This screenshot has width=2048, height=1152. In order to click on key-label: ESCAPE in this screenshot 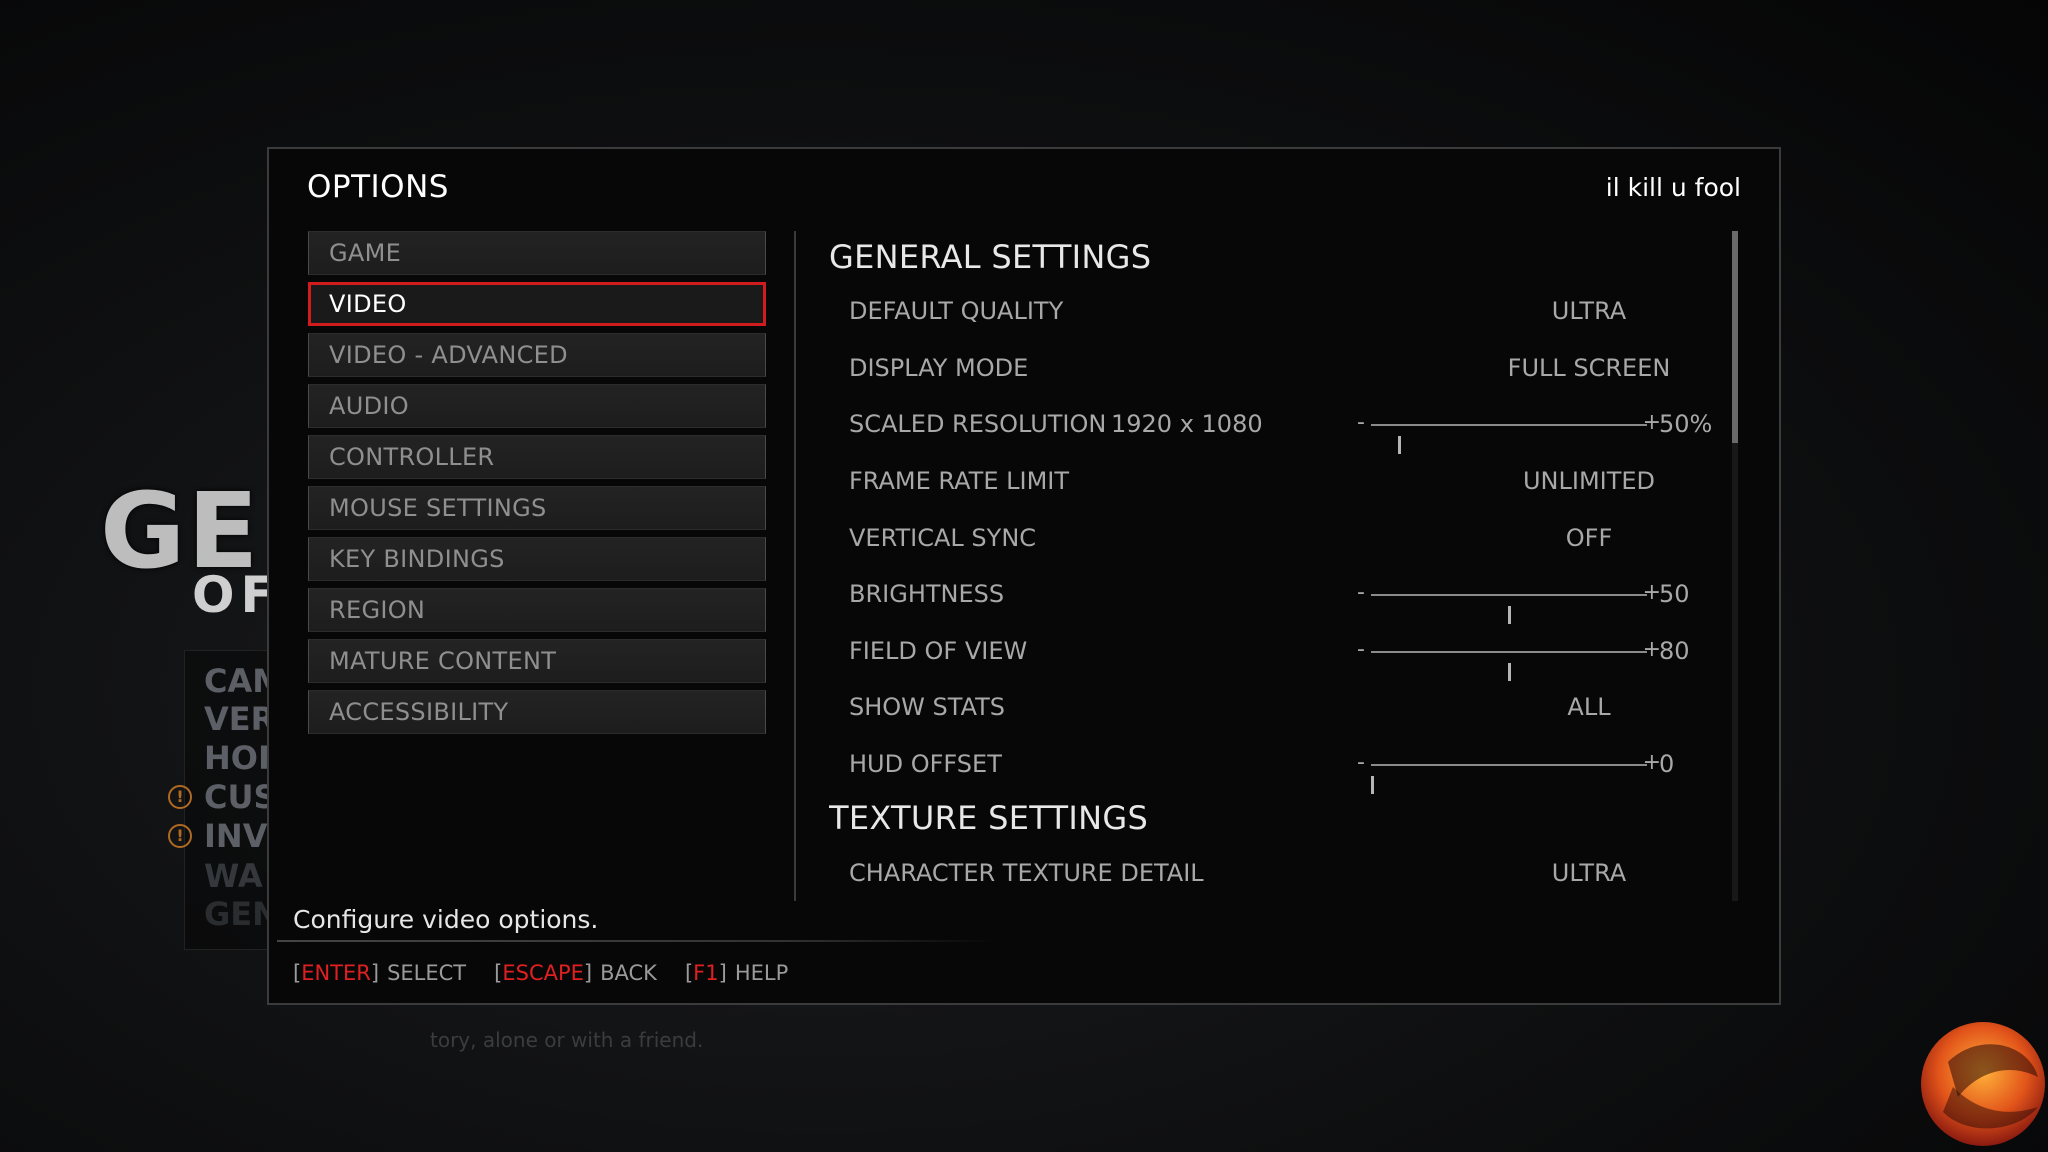, I will do `click(543, 973)`.